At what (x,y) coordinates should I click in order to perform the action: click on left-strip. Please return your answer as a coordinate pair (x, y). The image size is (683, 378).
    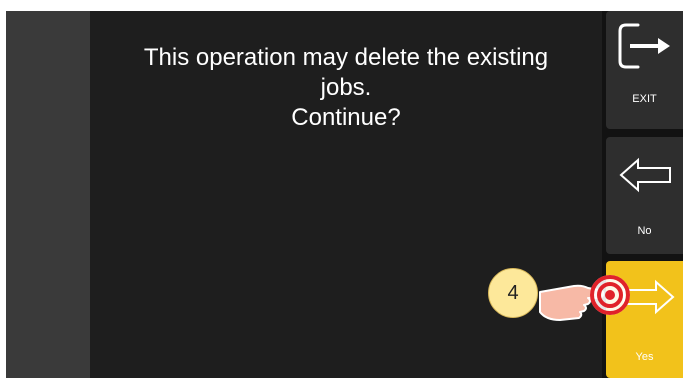
    Looking at the image, I should click on (48, 194).